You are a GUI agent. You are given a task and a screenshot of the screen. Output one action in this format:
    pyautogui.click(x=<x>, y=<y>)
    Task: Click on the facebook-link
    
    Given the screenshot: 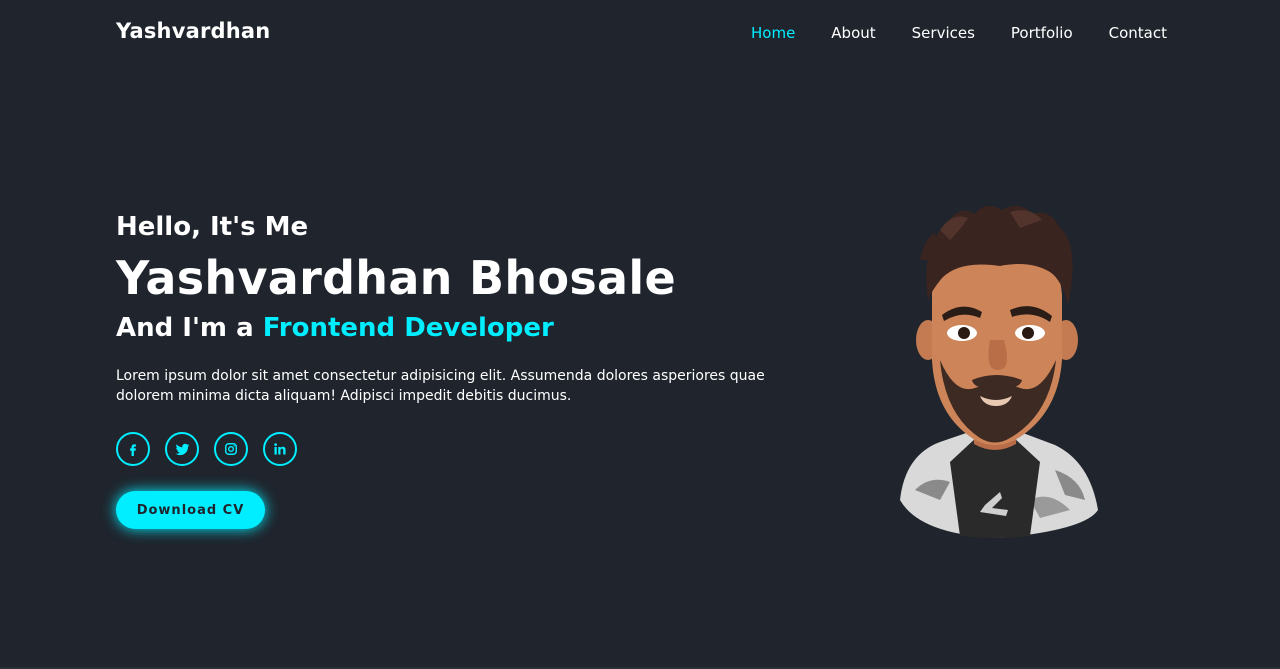 What is the action you would take?
    pyautogui.click(x=133, y=449)
    